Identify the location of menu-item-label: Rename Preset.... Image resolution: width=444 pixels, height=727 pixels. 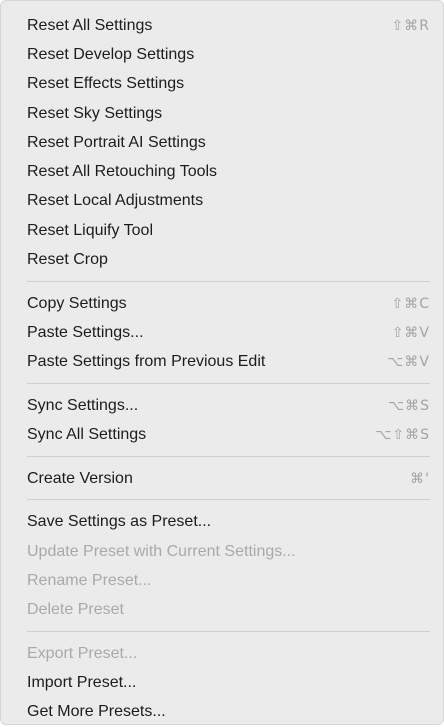
(89, 580).